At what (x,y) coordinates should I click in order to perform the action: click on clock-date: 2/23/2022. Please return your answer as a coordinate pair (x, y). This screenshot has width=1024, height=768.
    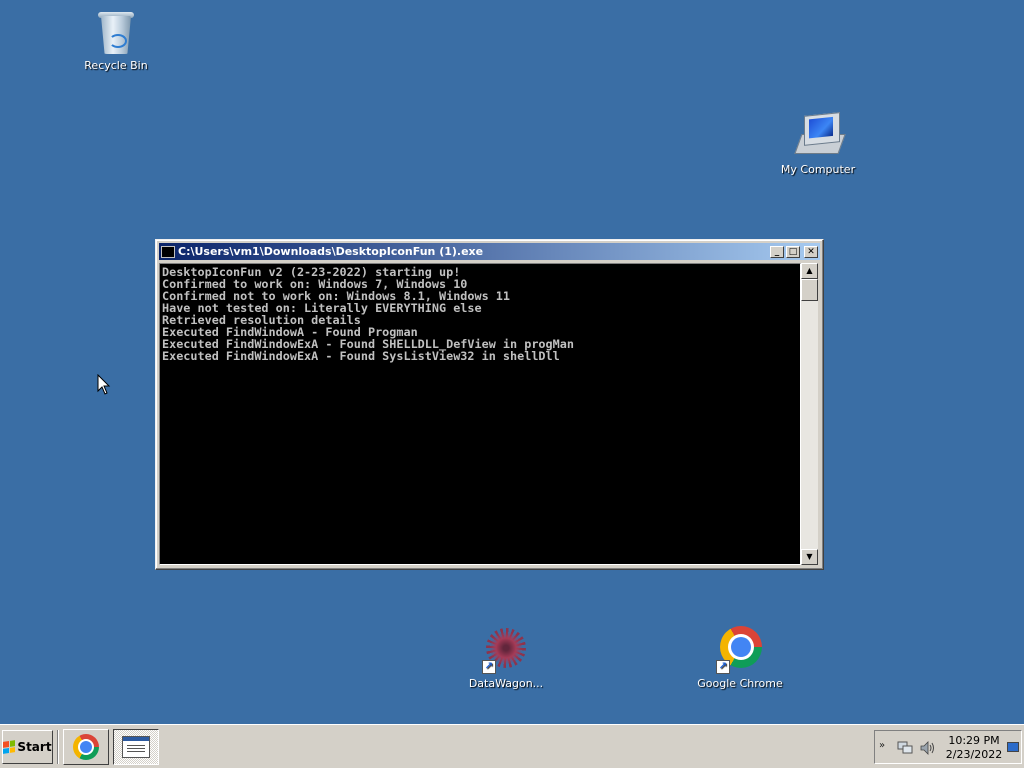
    Looking at the image, I should click on (974, 754).